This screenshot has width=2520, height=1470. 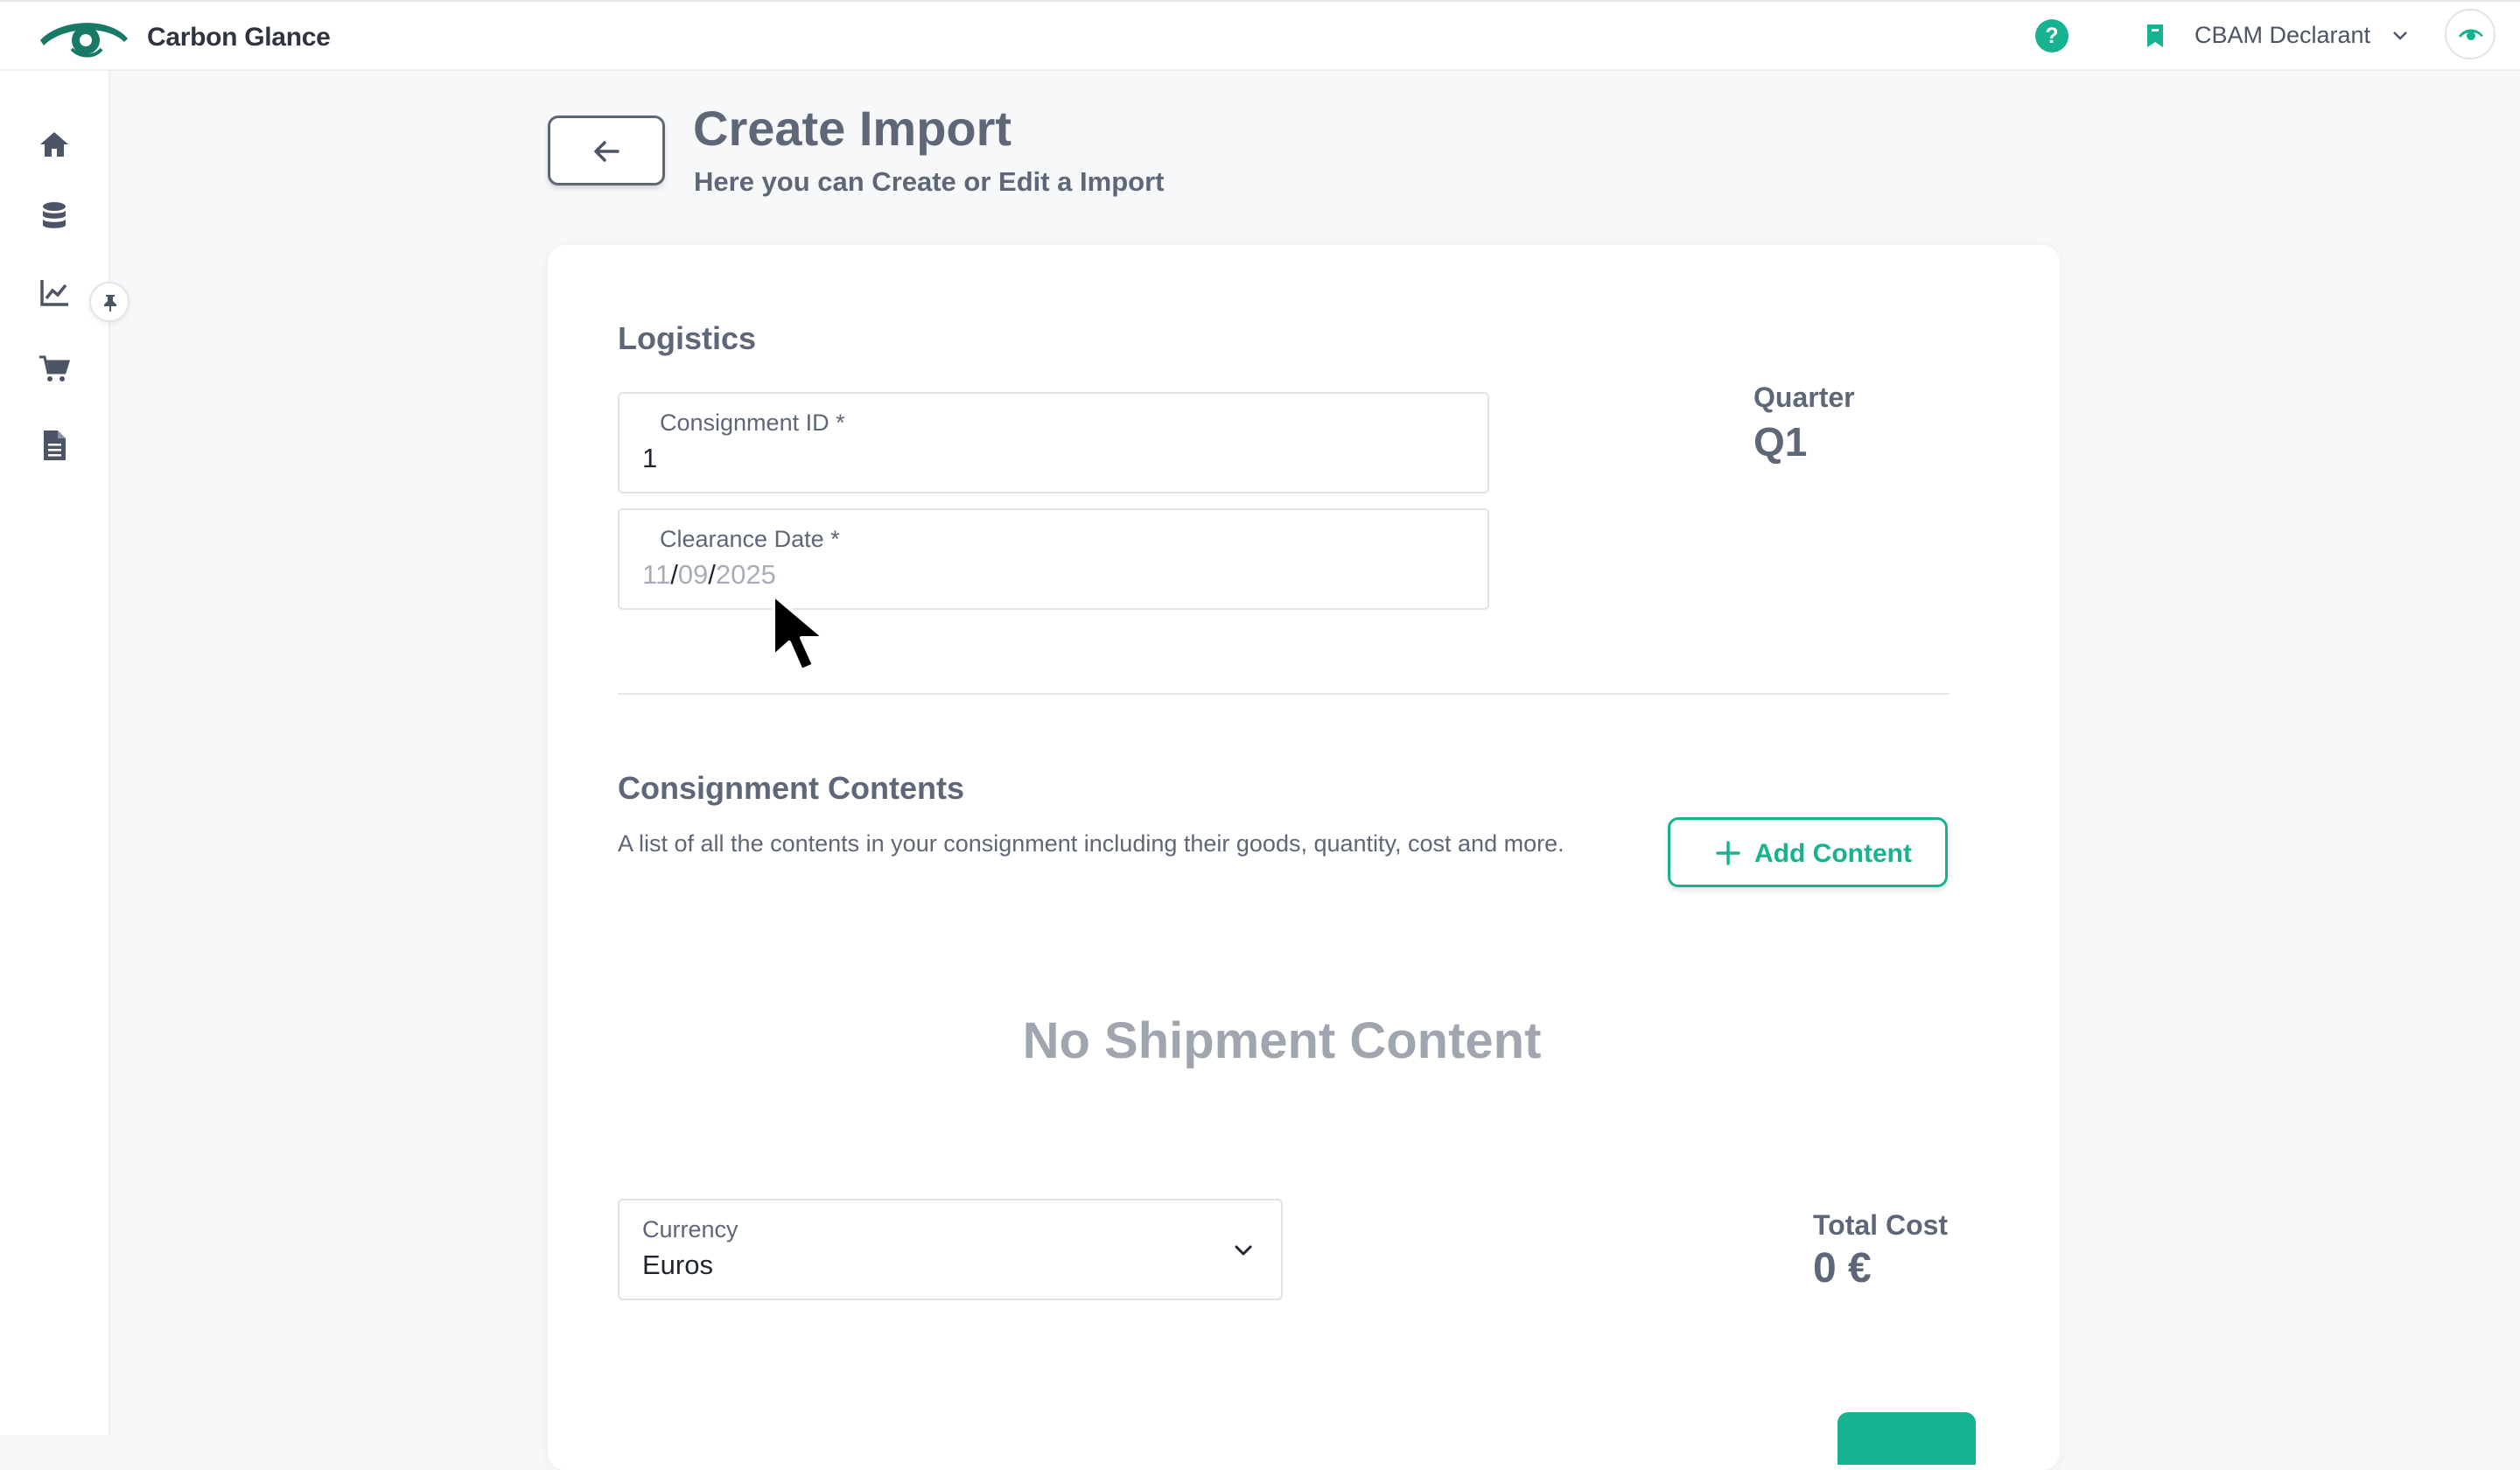 I want to click on top-bar: Carbon Glance ? CBAM Declarant, so click(x=1260, y=35).